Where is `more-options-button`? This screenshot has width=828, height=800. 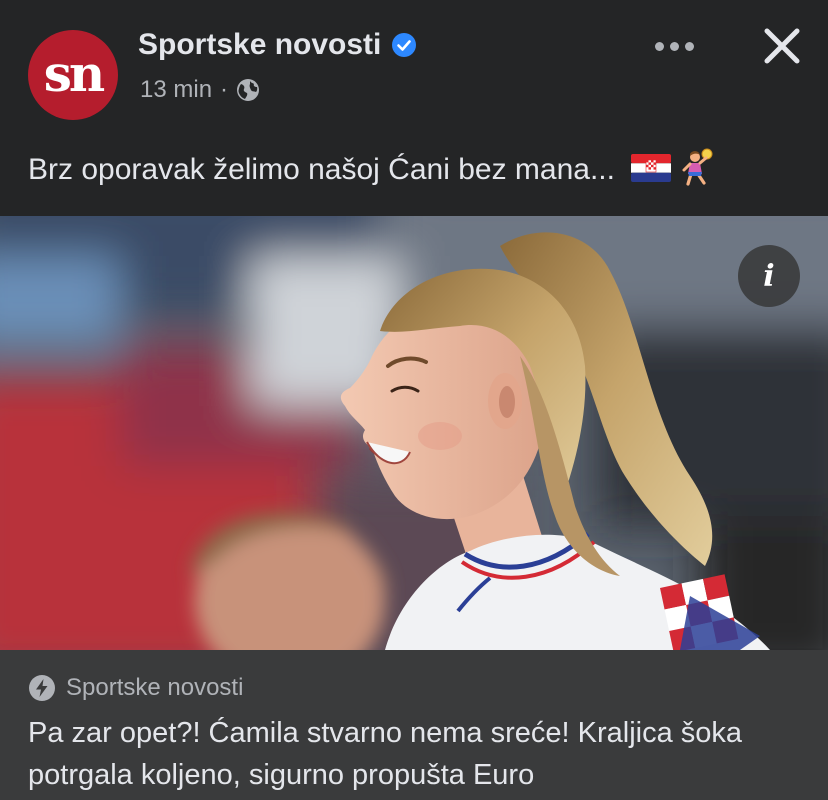
more-options-button is located at coordinates (674, 46).